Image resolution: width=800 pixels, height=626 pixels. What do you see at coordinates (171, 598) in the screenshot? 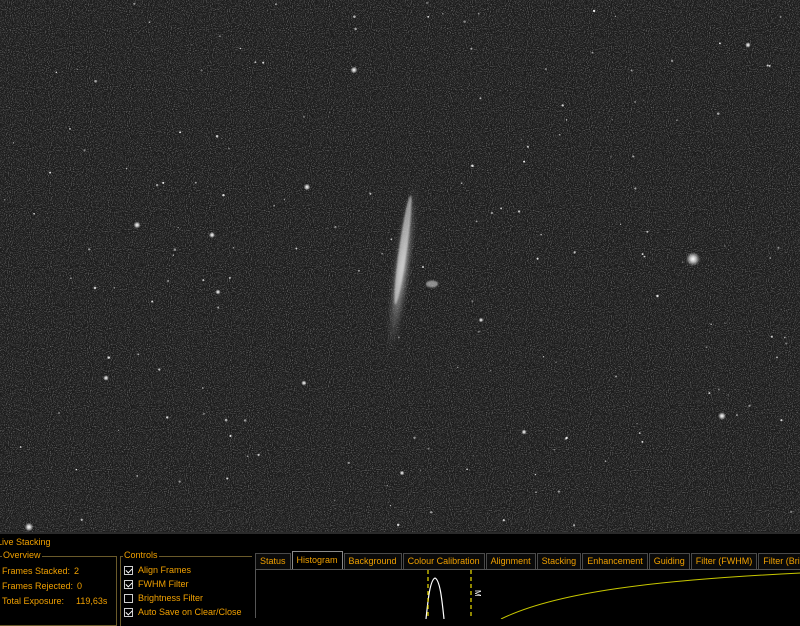
I see `brightness-filter-label: Brightness Filter` at bounding box center [171, 598].